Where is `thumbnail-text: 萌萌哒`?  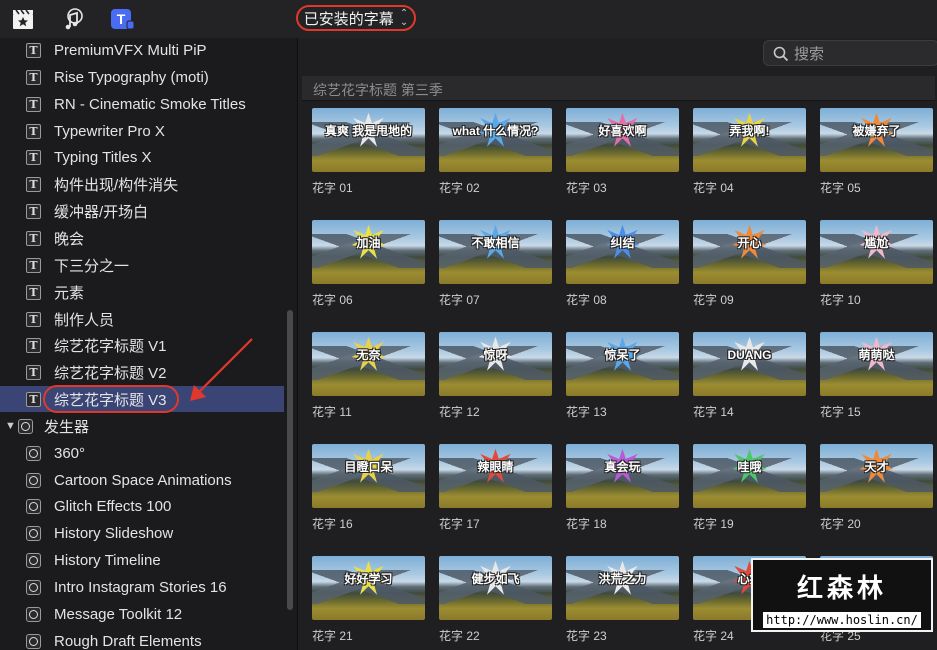 thumbnail-text: 萌萌哒 is located at coordinates (876, 354).